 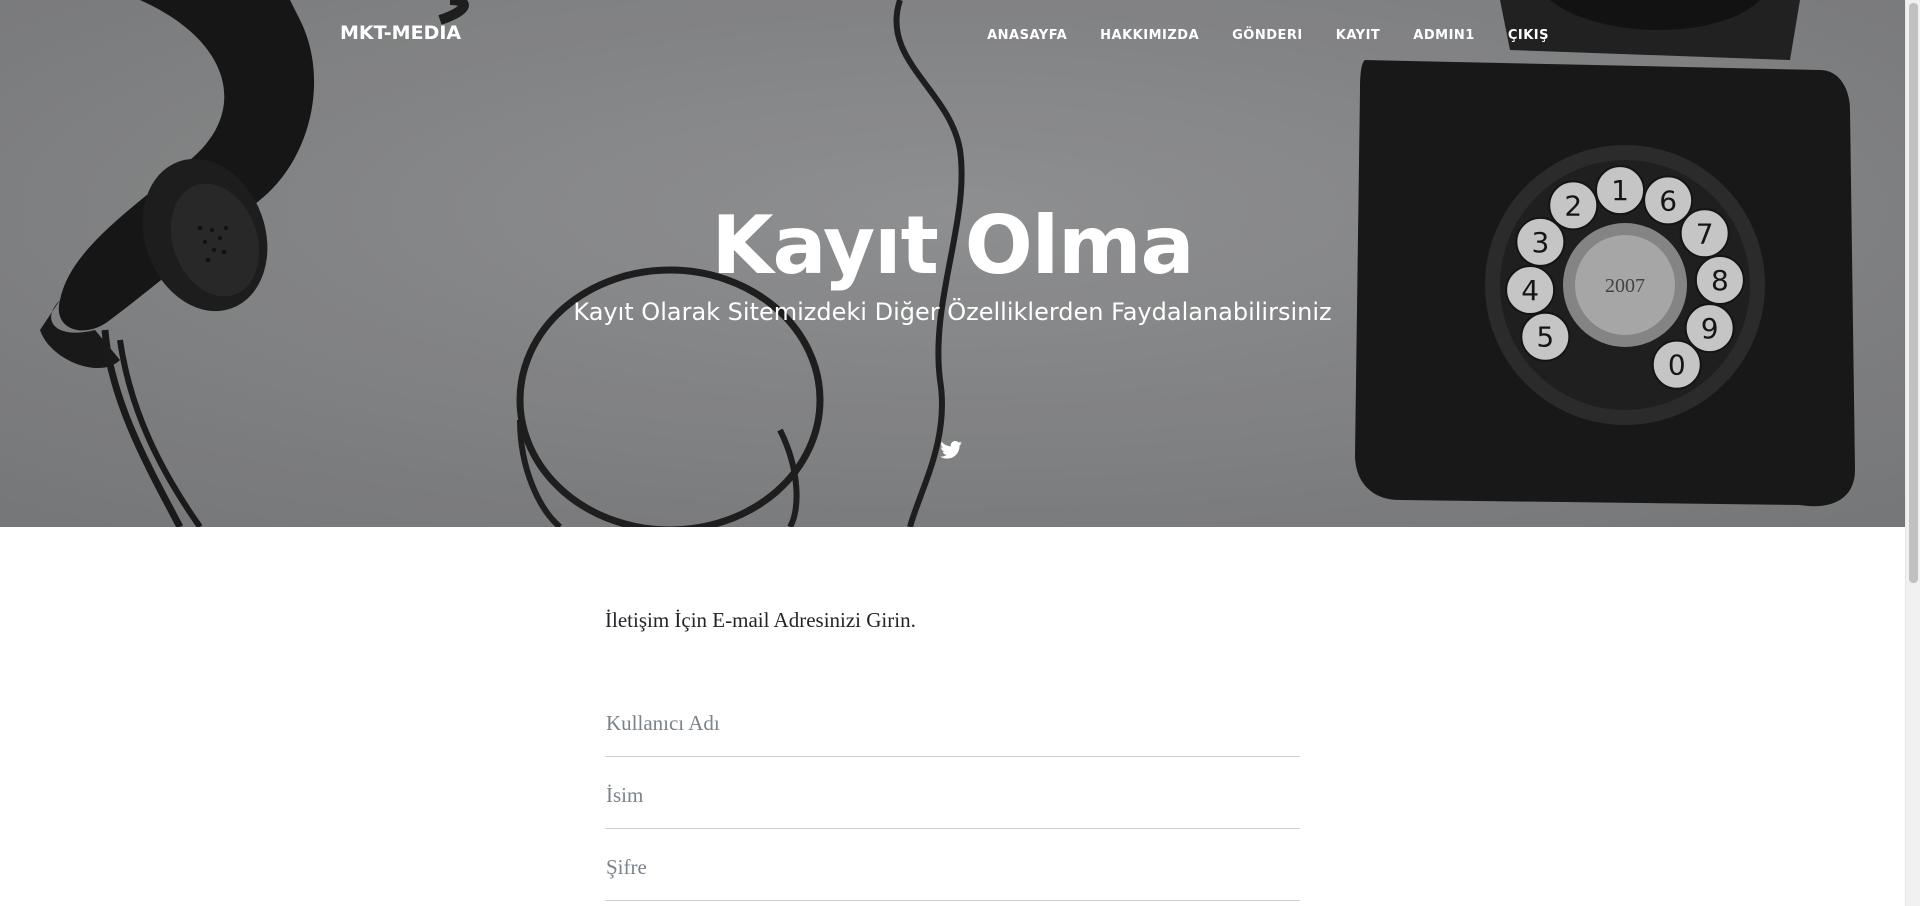 I want to click on nav-link-hakkimizda: HAKKIMIZDA, so click(x=1149, y=35).